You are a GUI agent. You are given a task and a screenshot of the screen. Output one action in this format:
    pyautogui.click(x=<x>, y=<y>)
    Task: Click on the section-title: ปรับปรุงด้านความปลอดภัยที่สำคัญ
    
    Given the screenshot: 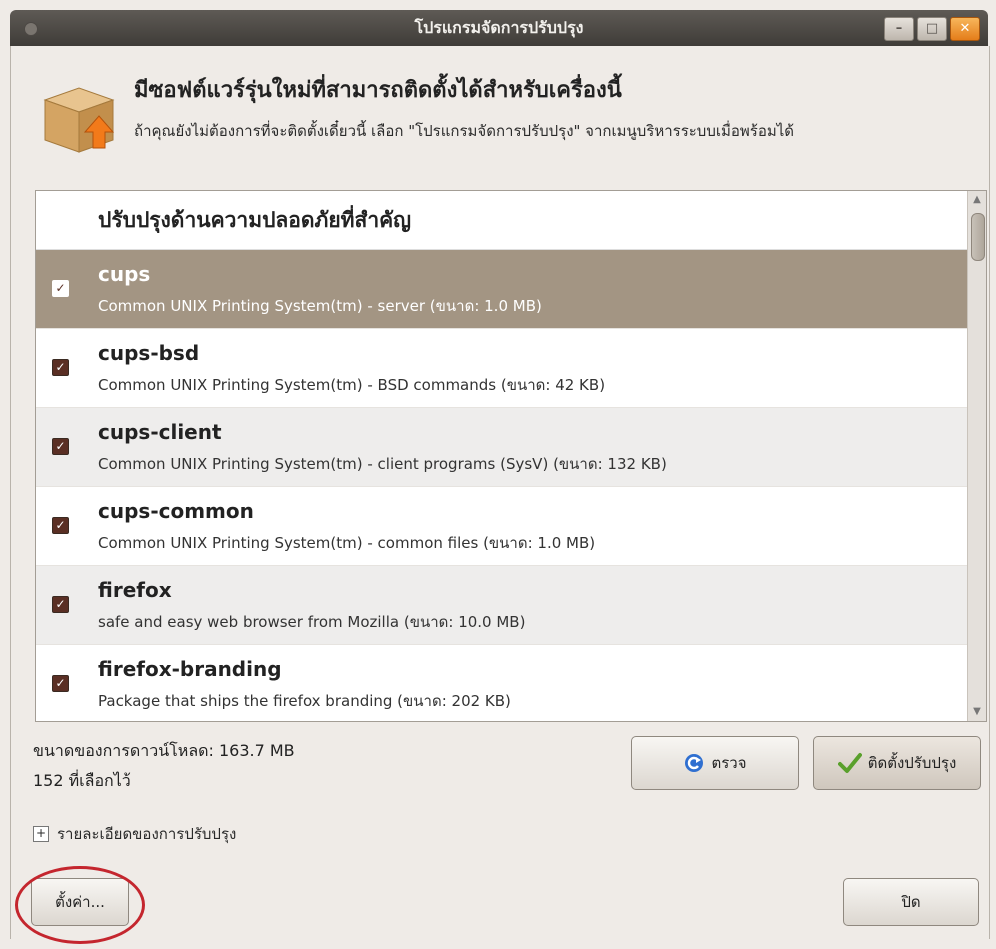 What is the action you would take?
    pyautogui.click(x=511, y=220)
    